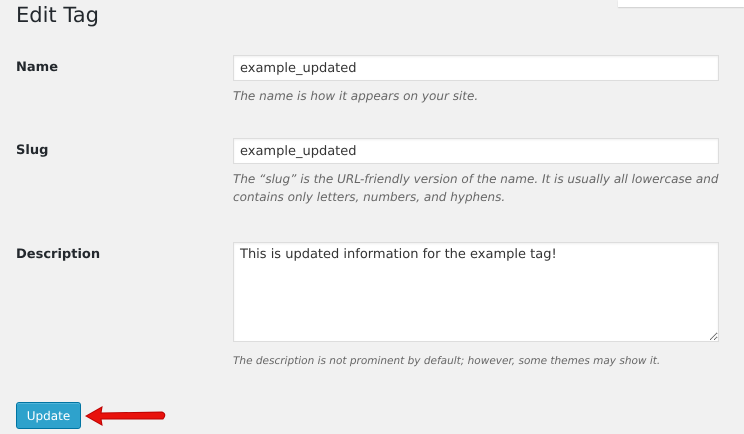 The image size is (744, 434). I want to click on page-title: Edit Tag, so click(57, 15).